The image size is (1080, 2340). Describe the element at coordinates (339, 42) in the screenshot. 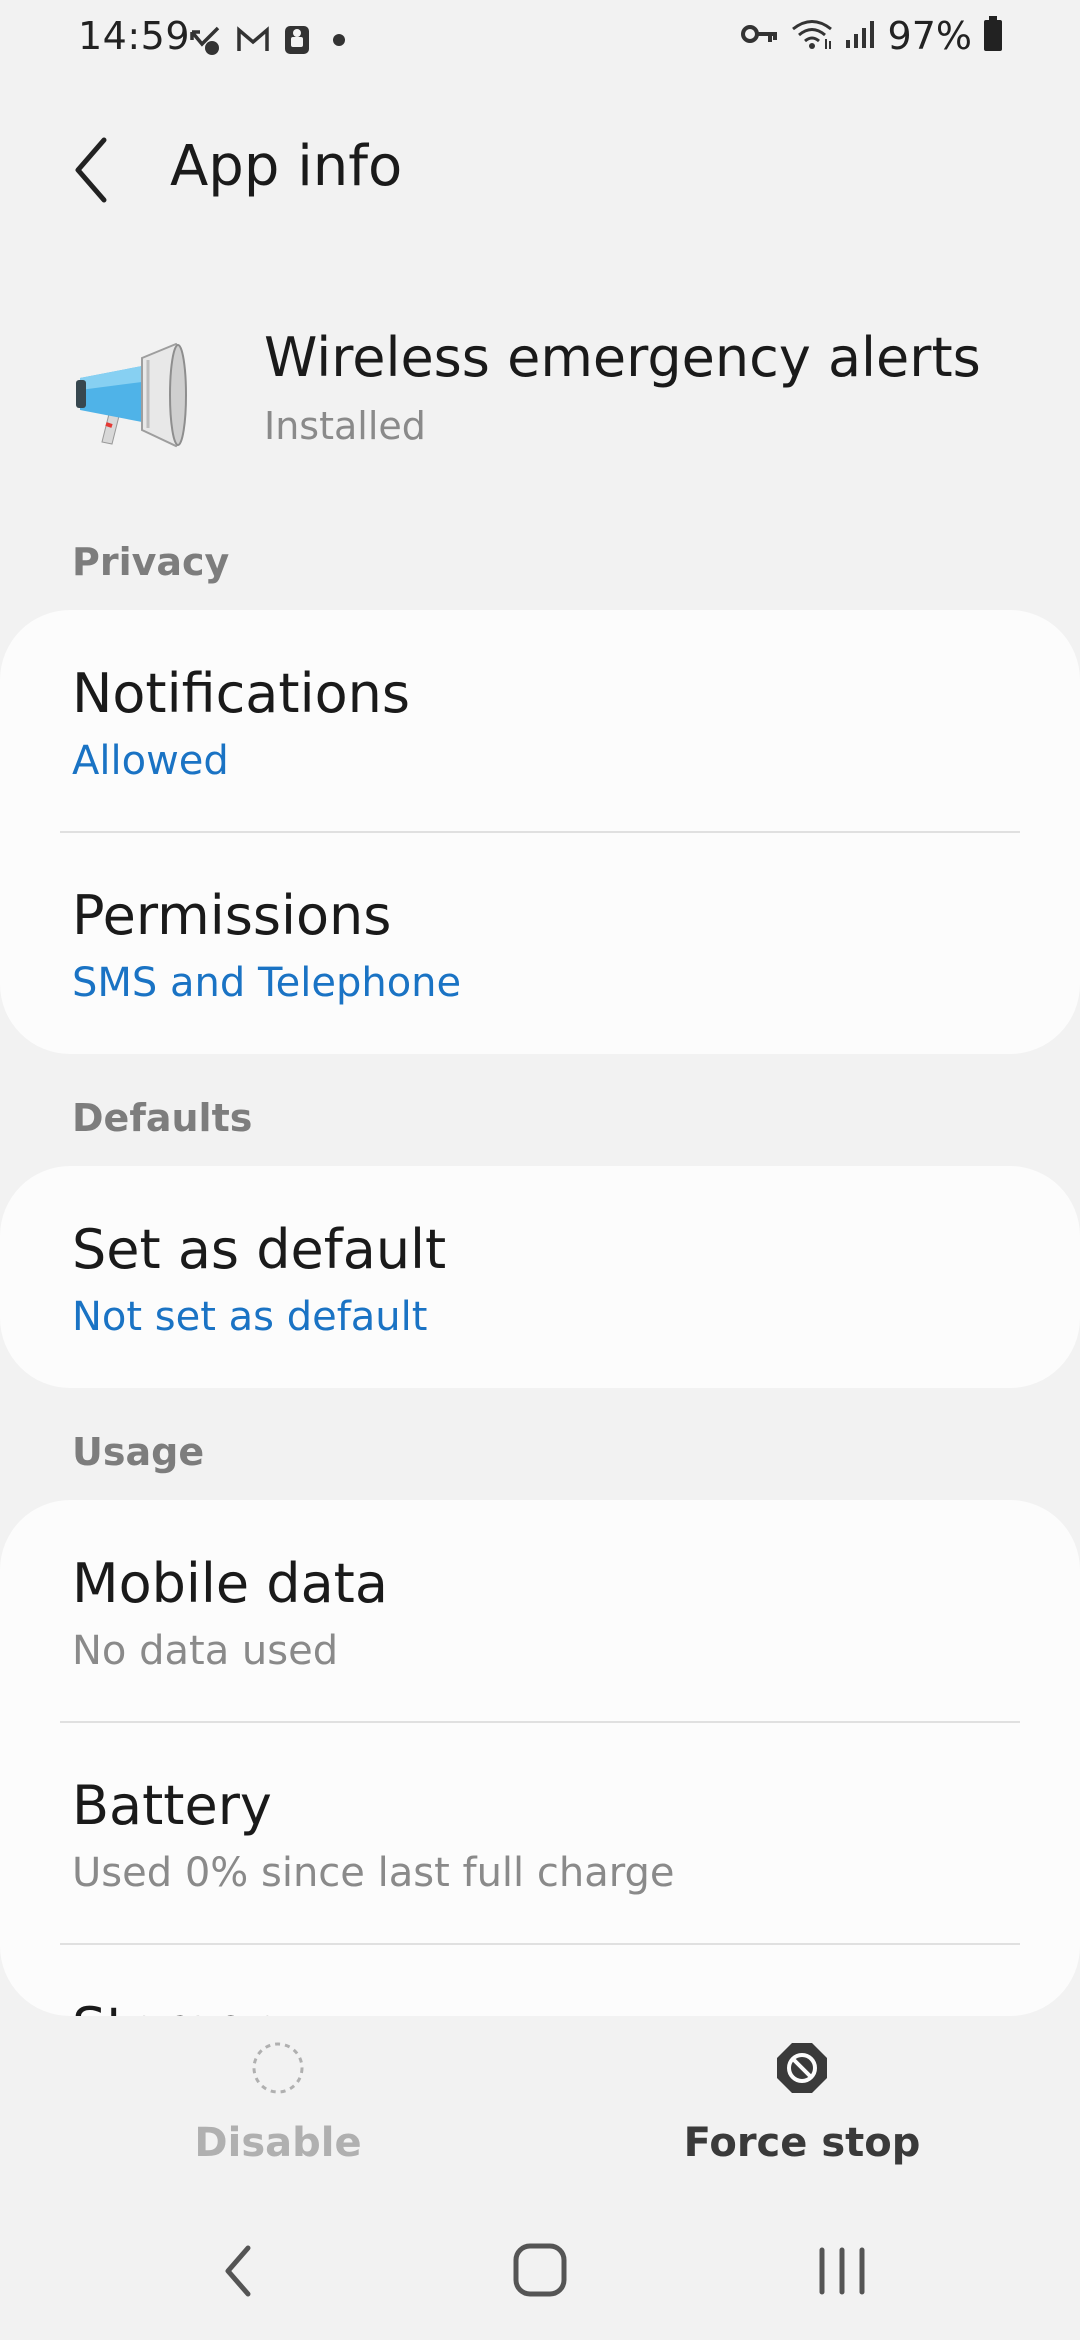

I see `dot-icon` at that location.